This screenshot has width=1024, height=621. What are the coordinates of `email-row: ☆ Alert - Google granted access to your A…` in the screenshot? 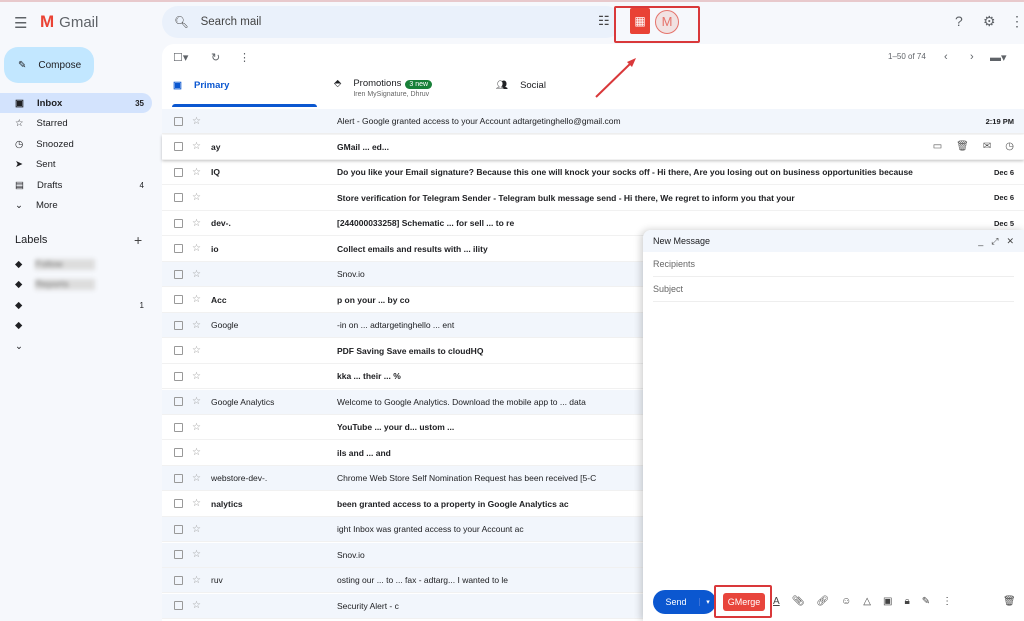 It's located at (593, 121).